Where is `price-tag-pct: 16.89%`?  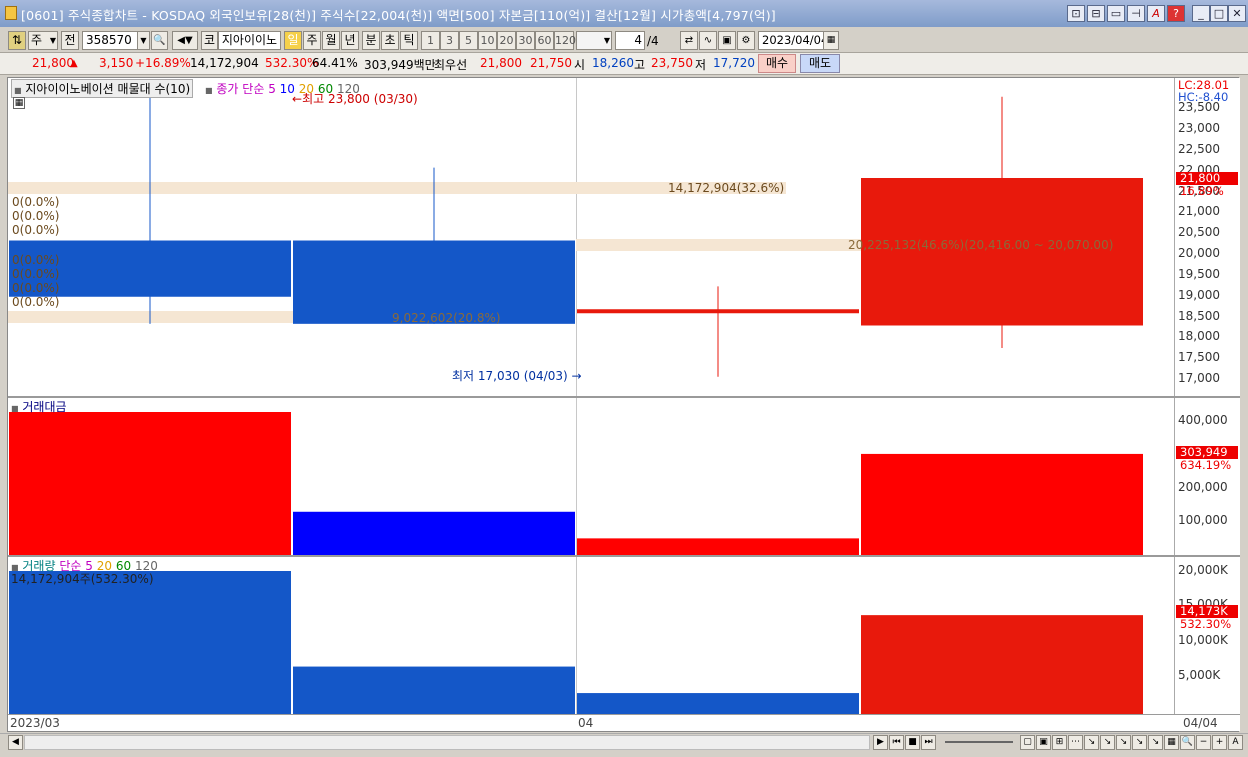 price-tag-pct: 16.89% is located at coordinates (1202, 191).